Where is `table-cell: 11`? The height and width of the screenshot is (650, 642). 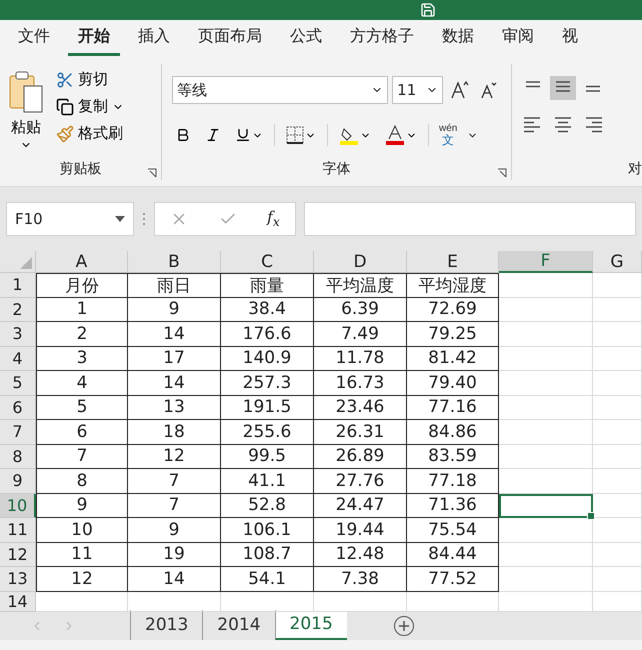 table-cell: 11 is located at coordinates (82, 554).